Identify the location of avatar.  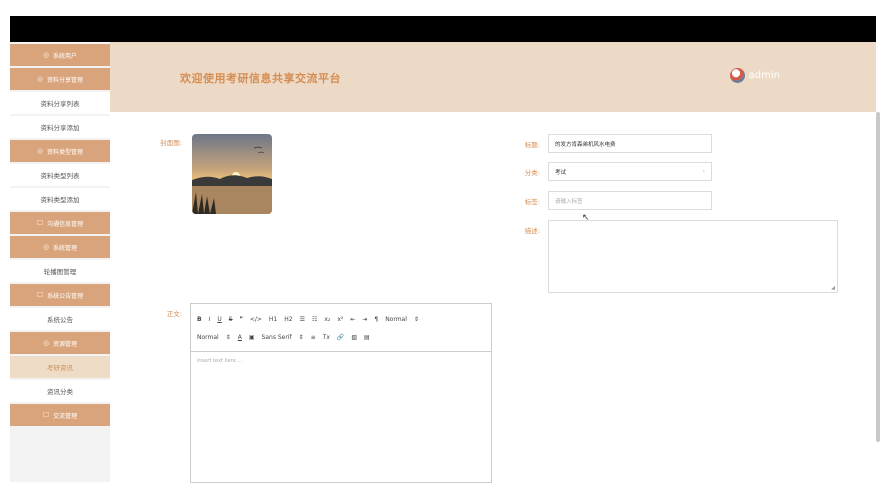
(737, 75).